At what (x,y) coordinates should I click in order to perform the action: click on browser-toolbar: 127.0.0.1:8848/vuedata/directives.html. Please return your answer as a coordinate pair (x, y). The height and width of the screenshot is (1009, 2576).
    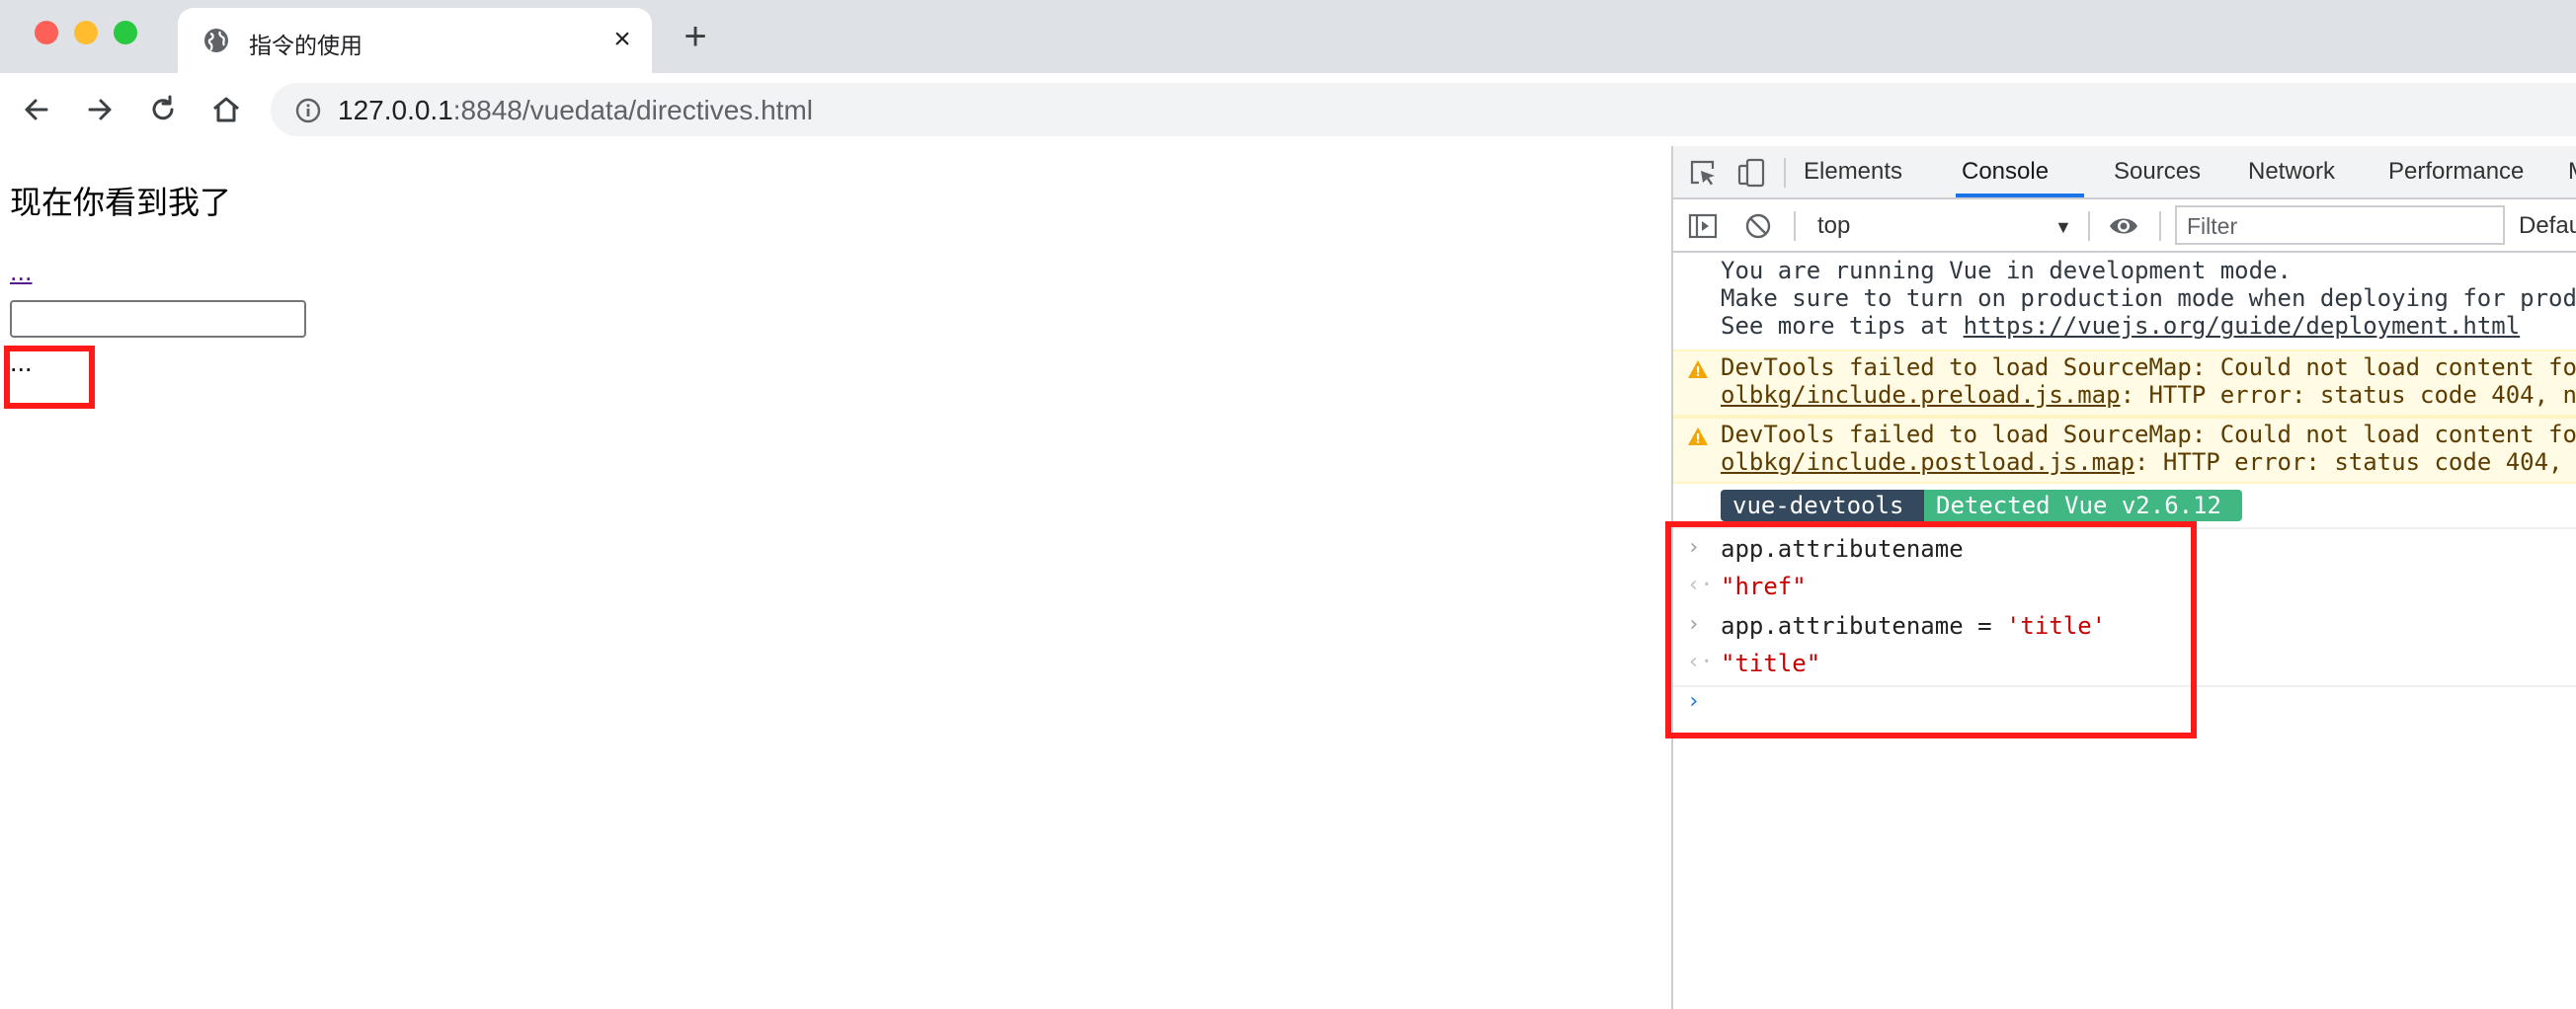
    Looking at the image, I should click on (1288, 110).